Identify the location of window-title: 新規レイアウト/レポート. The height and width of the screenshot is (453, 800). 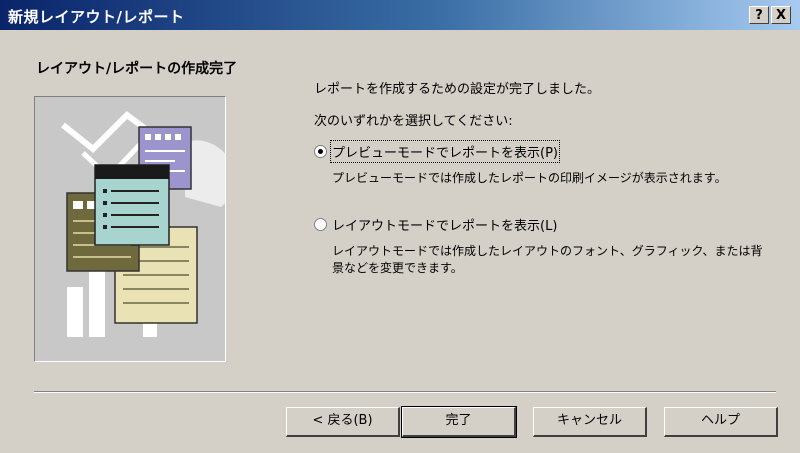
(96, 17).